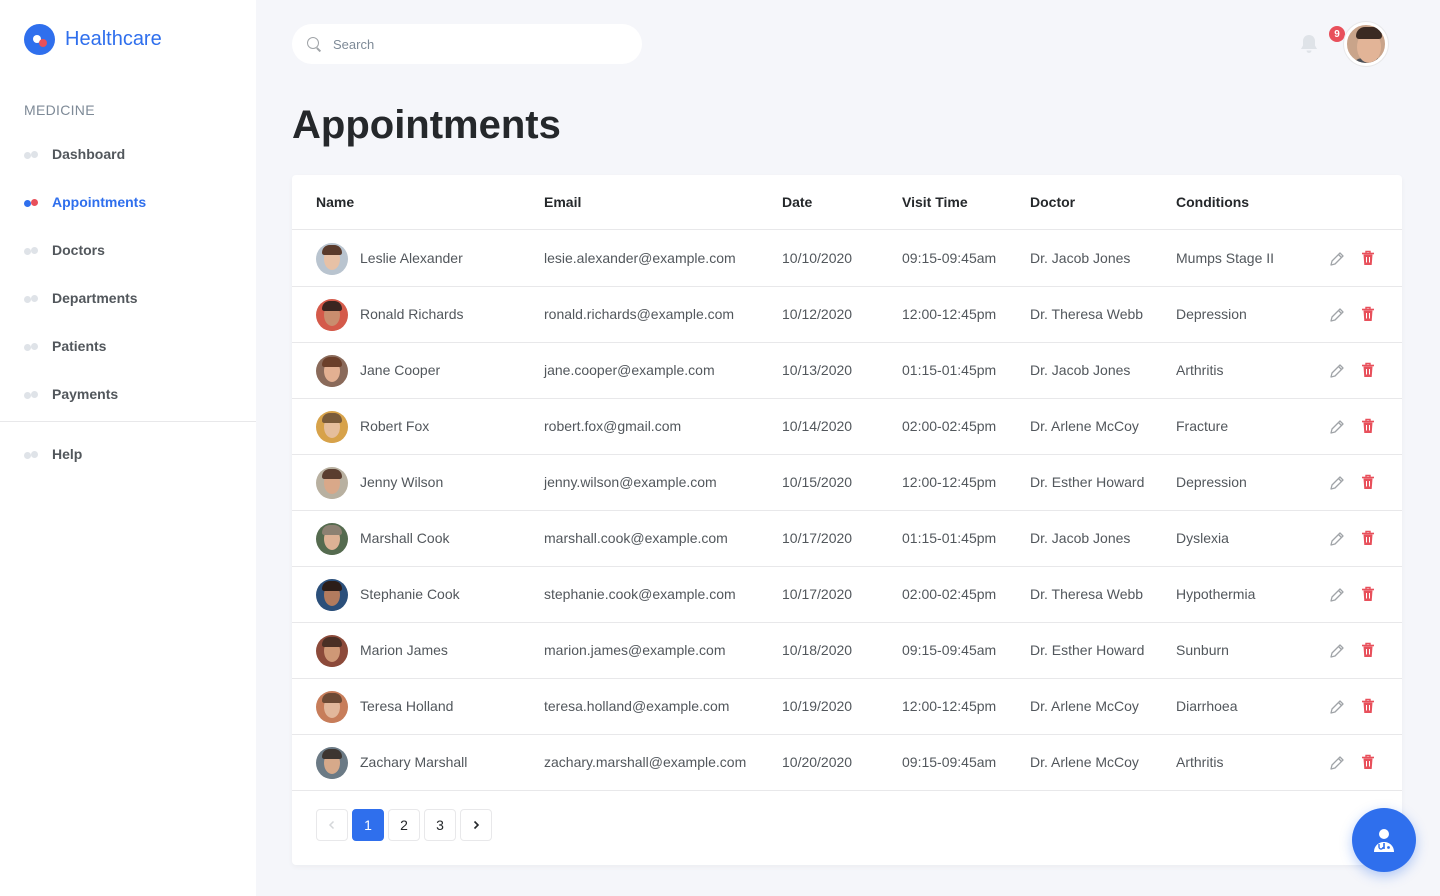  Describe the element at coordinates (635, 650) in the screenshot. I see `cell-email: marion.james@example.com` at that location.